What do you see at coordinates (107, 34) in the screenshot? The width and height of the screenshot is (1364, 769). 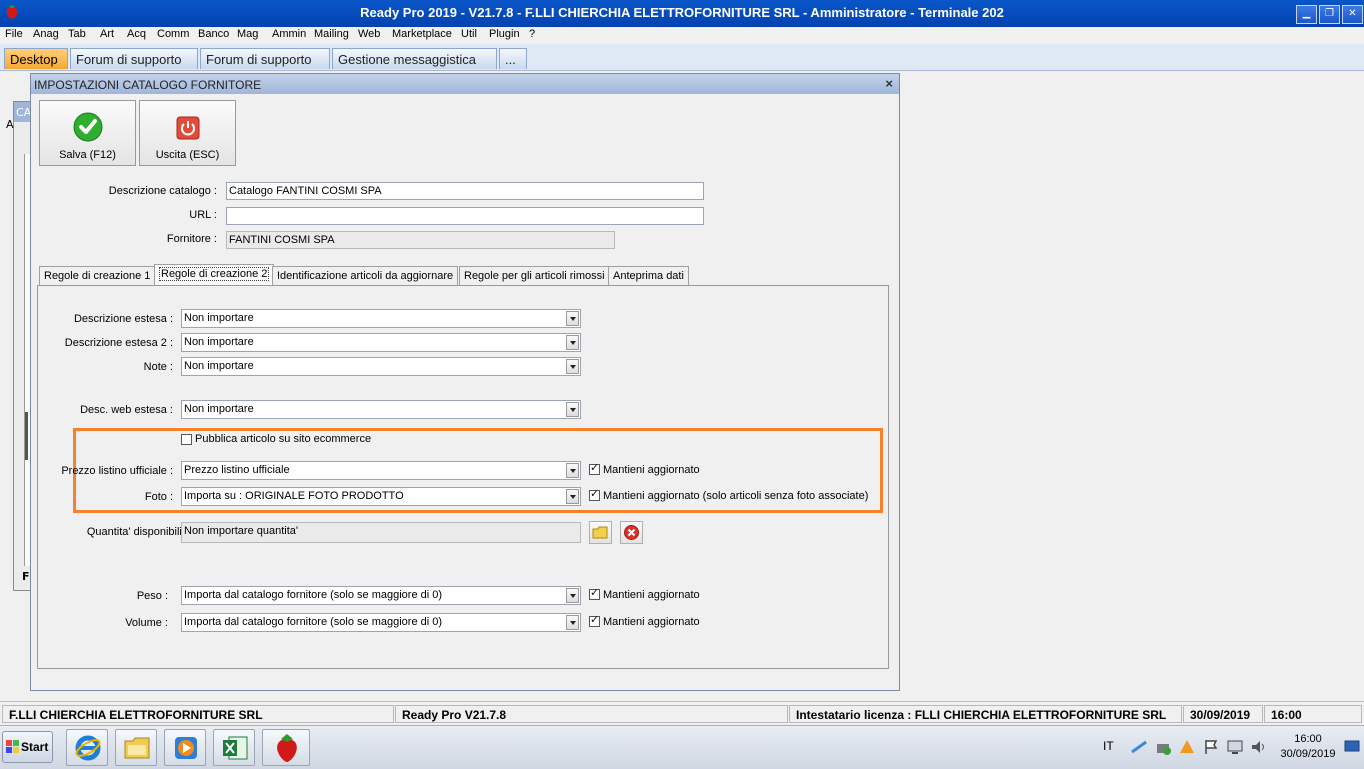 I see `menu-art: Art` at bounding box center [107, 34].